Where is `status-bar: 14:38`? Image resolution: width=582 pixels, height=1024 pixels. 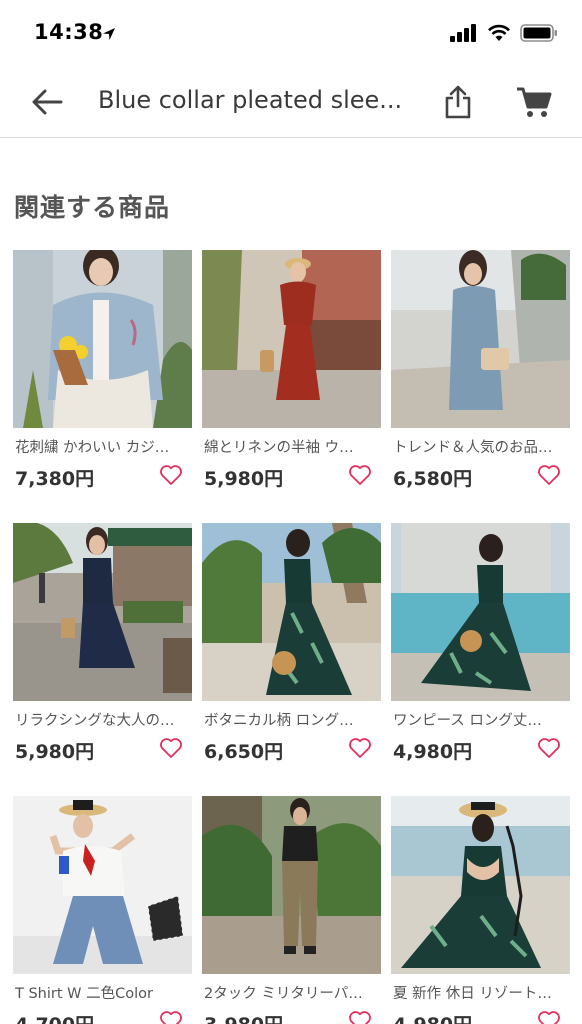 status-bar: 14:38 is located at coordinates (291, 33).